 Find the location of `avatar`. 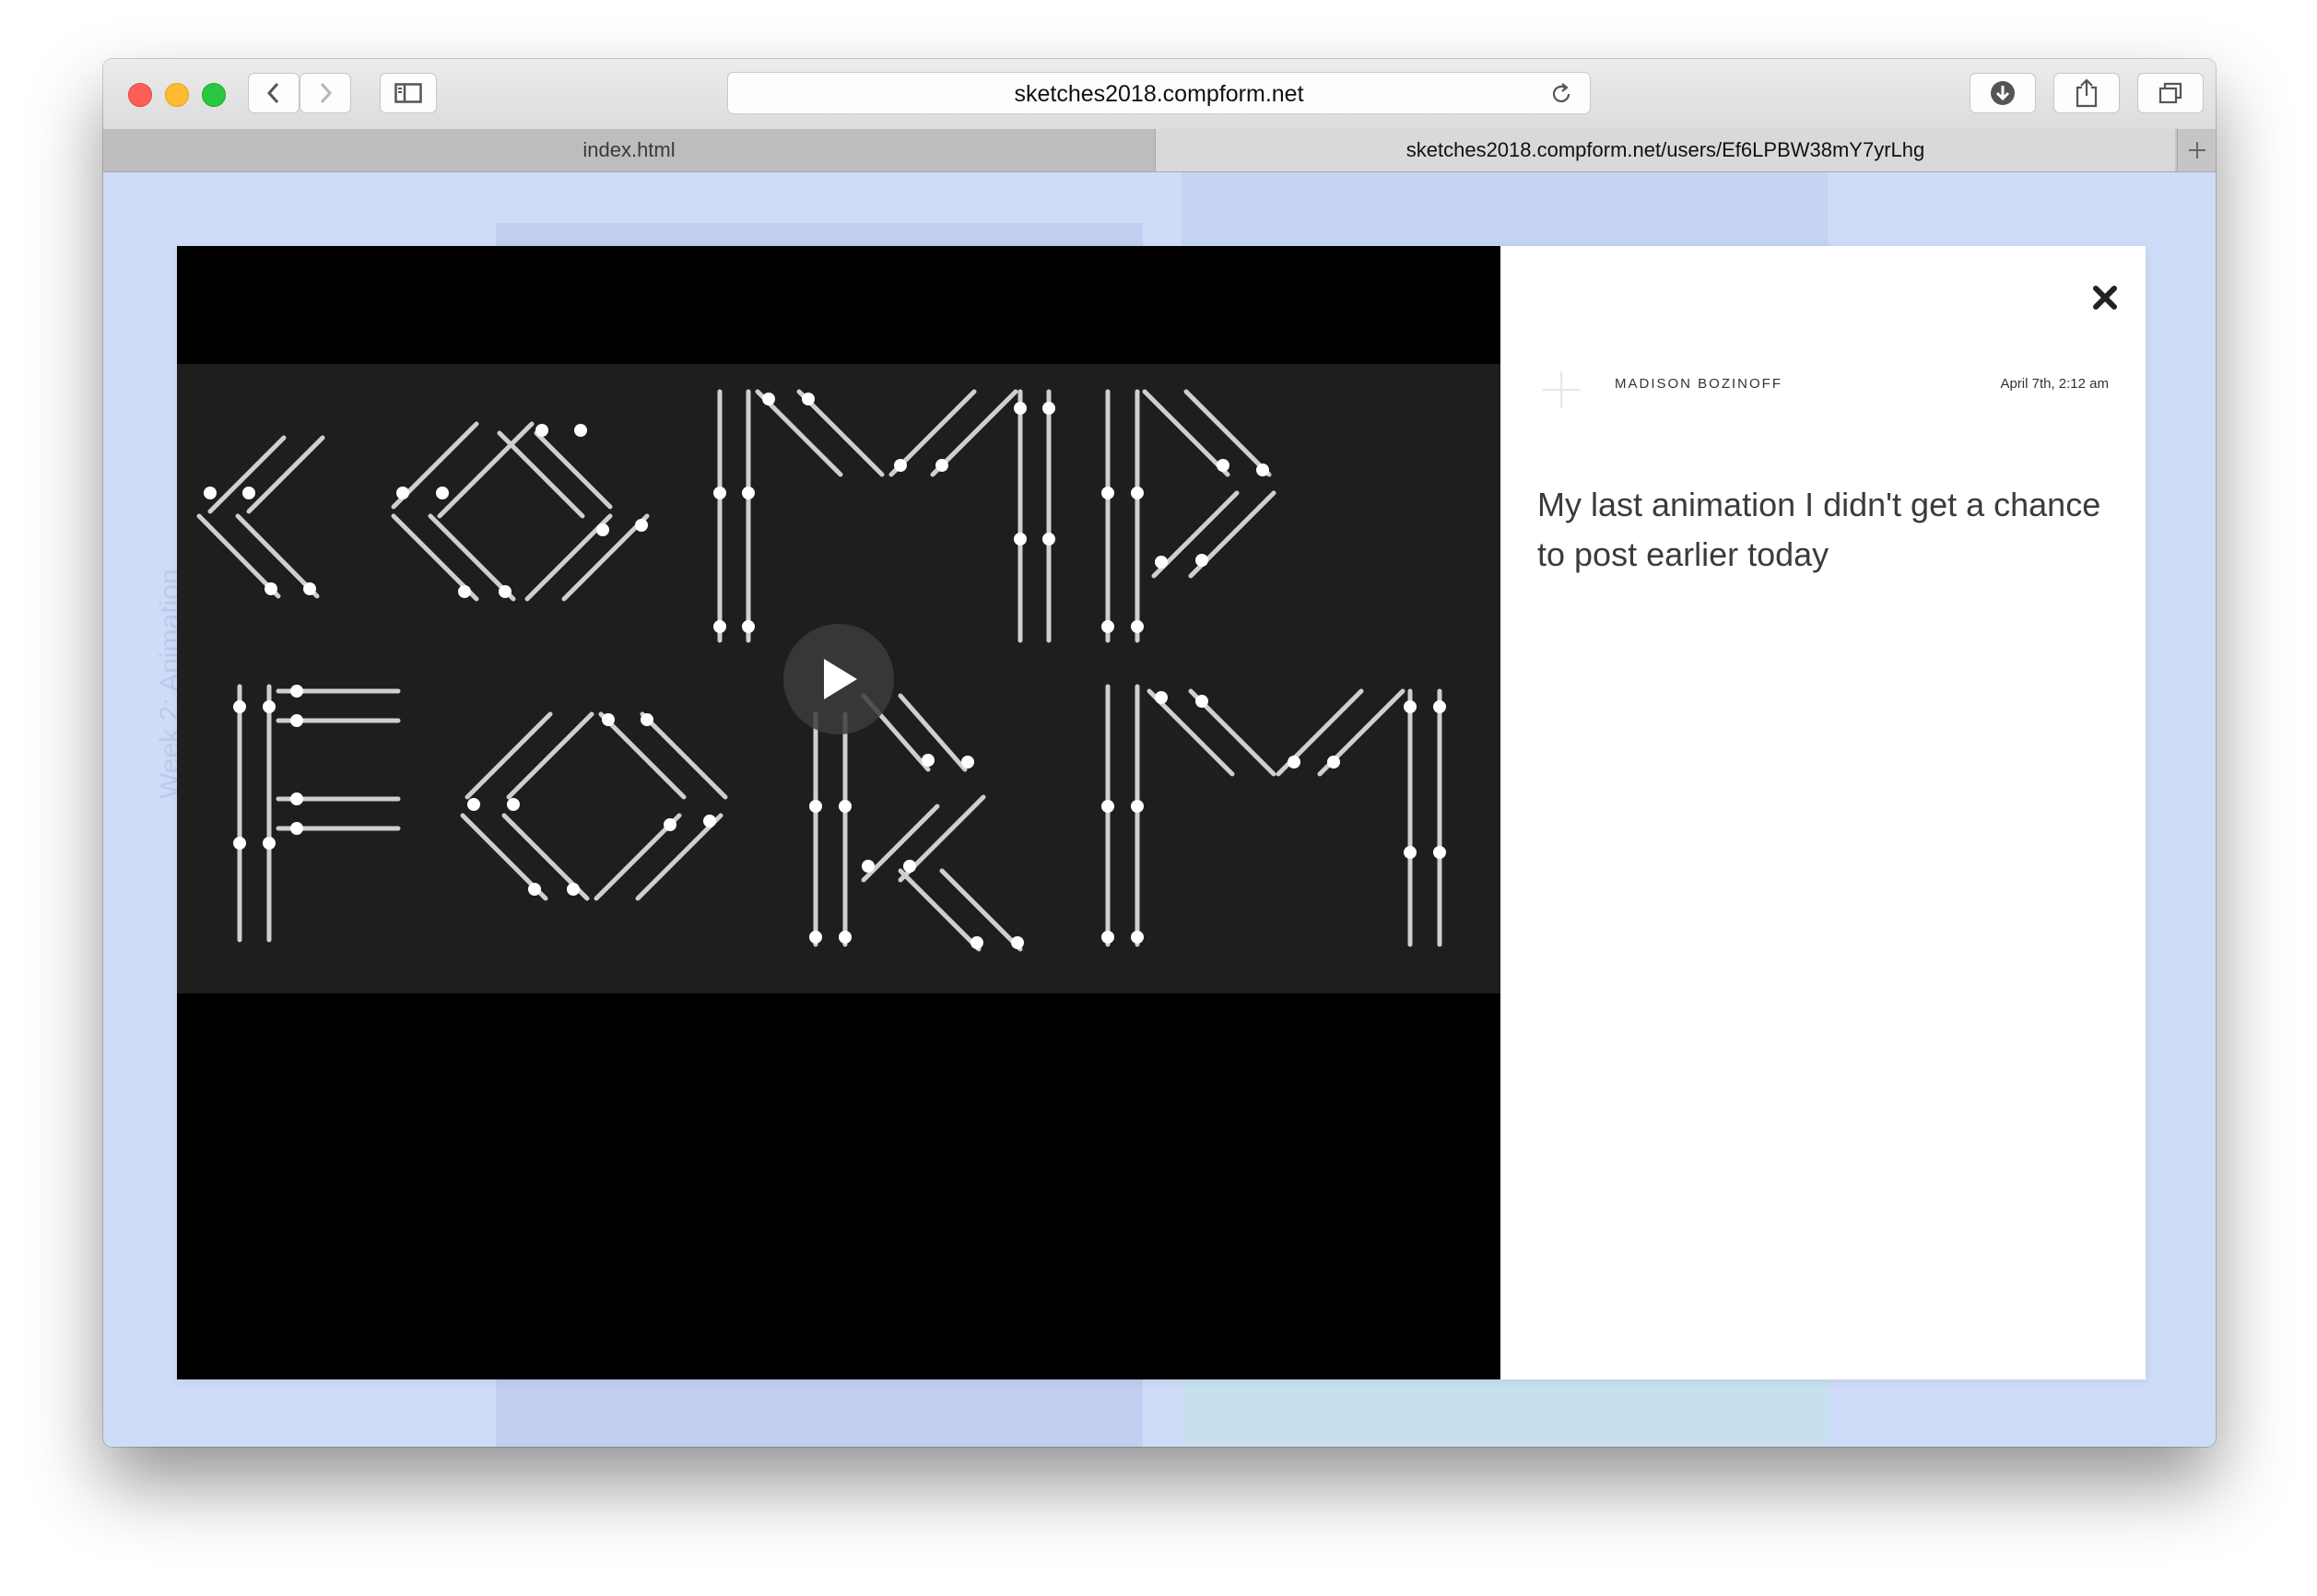

avatar is located at coordinates (1561, 389).